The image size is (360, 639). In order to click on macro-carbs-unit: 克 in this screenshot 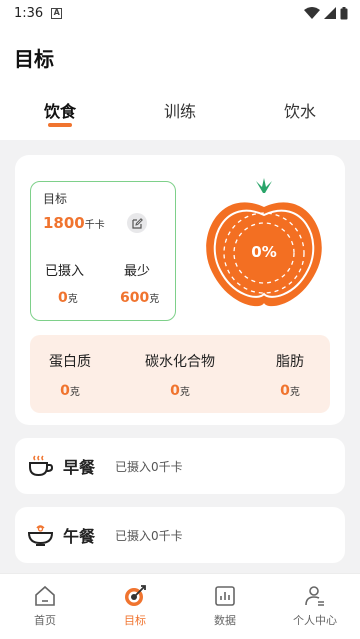, I will do `click(184, 392)`.